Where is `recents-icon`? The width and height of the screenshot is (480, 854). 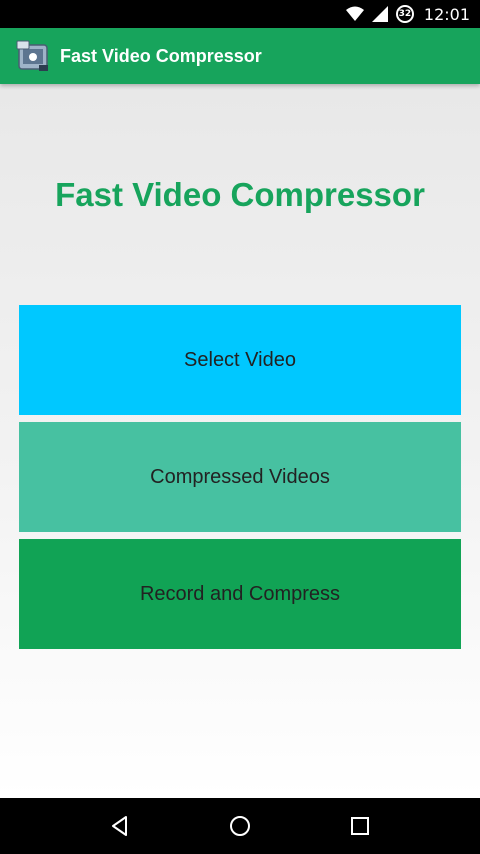
recents-icon is located at coordinates (360, 826).